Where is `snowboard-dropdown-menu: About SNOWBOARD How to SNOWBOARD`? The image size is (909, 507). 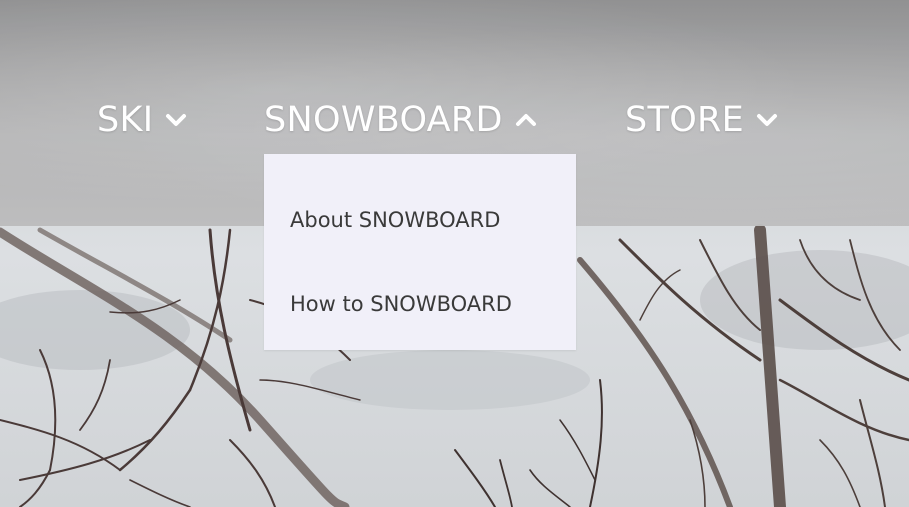
snowboard-dropdown-menu: About SNOWBOARD How to SNOWBOARD is located at coordinates (420, 252).